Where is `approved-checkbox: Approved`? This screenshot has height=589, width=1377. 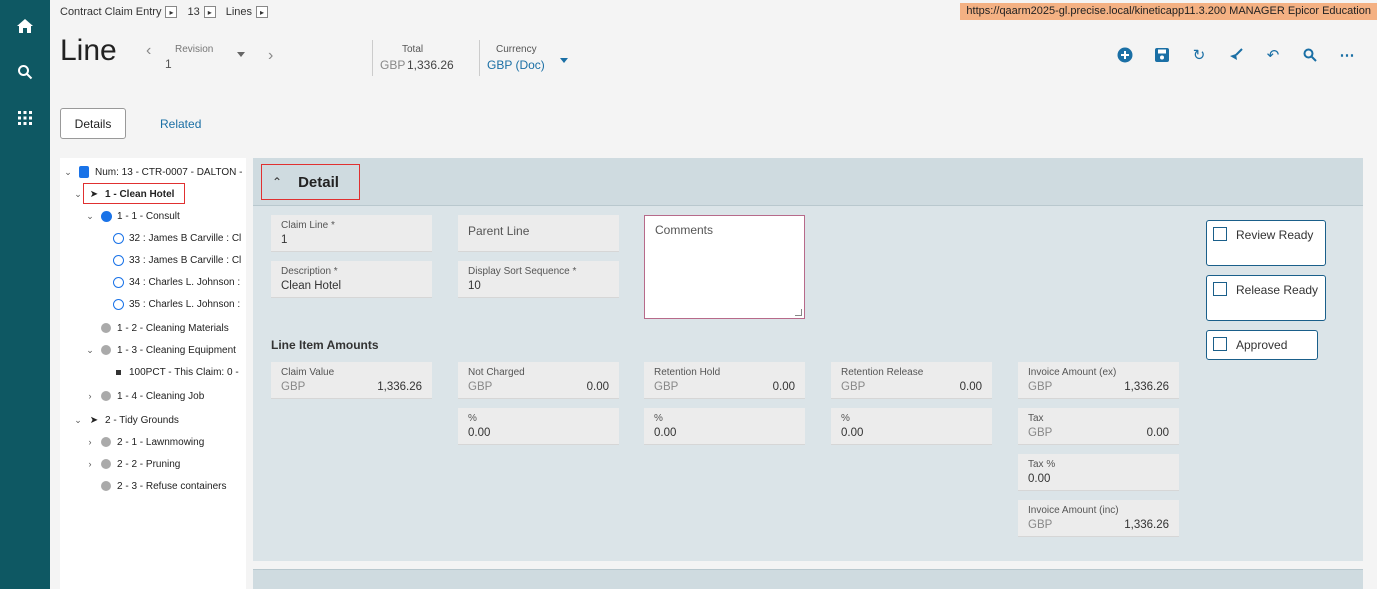 approved-checkbox: Approved is located at coordinates (1262, 345).